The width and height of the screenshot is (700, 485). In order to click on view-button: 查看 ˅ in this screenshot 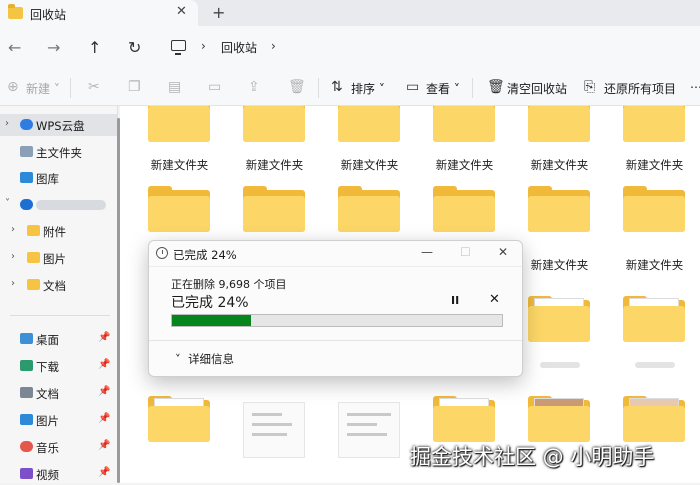, I will do `click(443, 88)`.